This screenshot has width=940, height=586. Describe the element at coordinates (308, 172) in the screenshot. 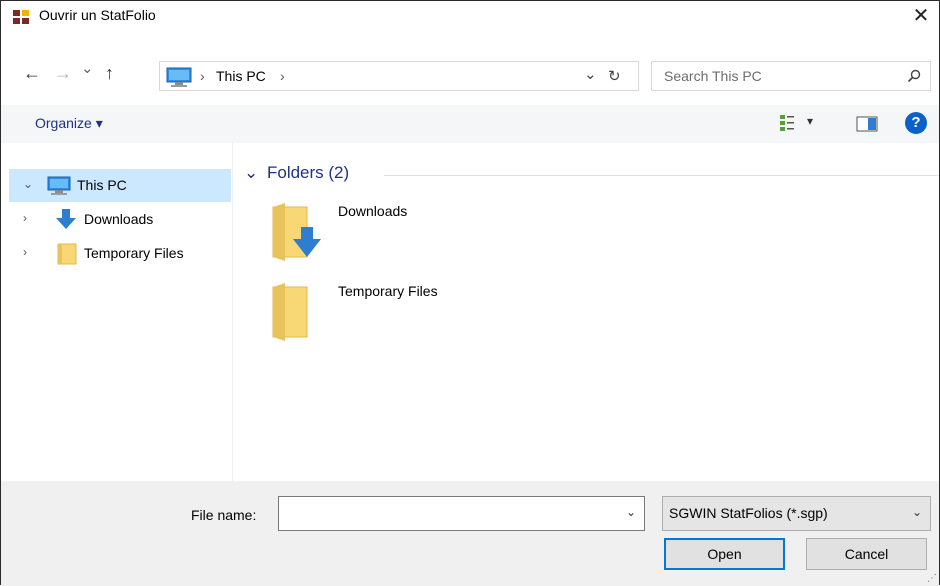

I see `folders-group-title: Folders (2)` at that location.